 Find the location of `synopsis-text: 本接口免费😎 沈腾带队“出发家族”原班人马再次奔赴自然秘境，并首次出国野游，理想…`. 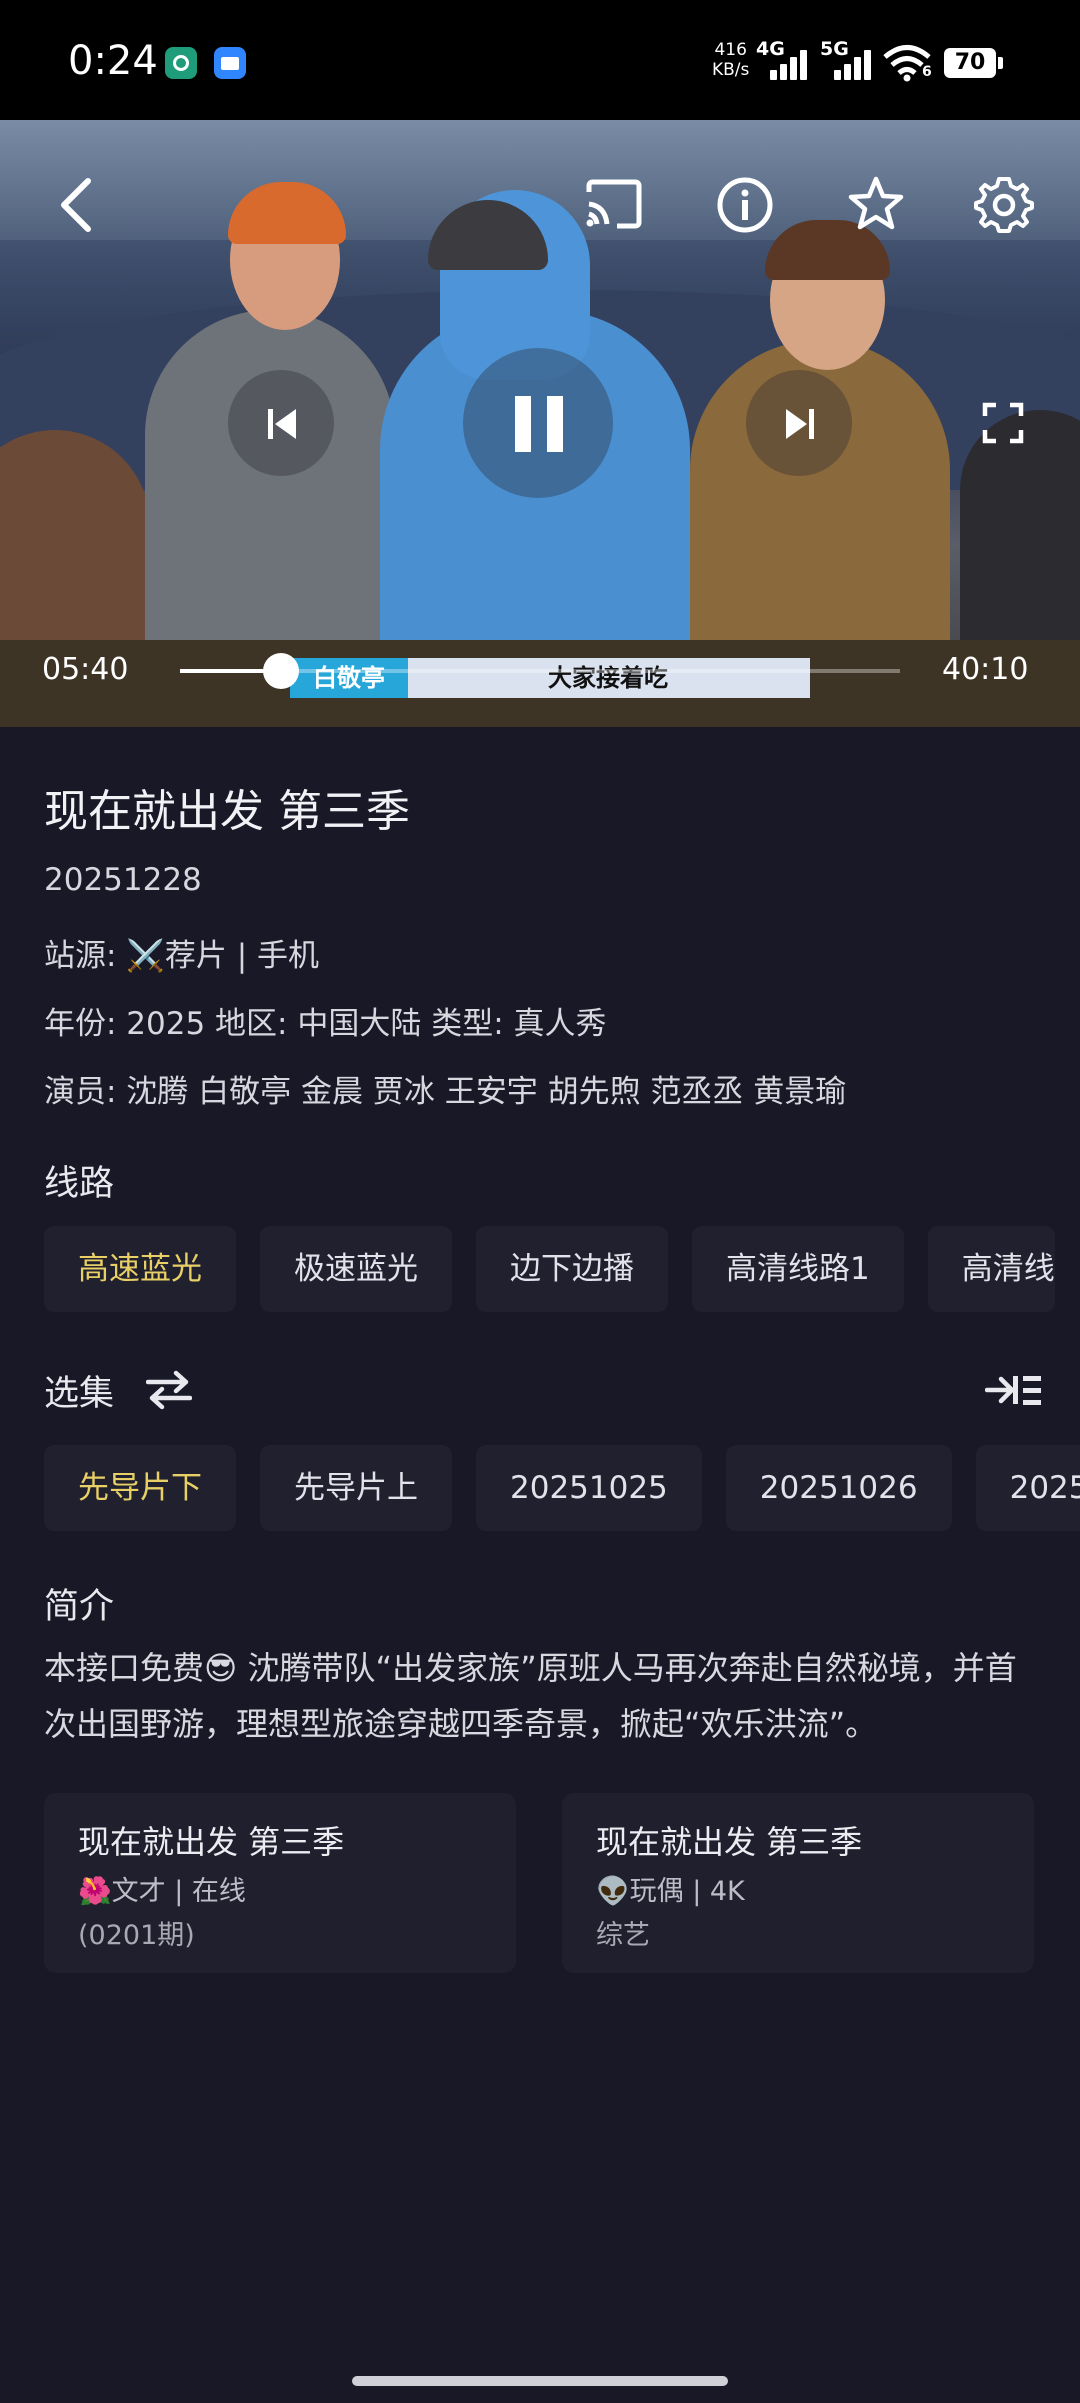

synopsis-text: 本接口免费😎 沈腾带队“出发家族”原班人马再次奔赴自然秘境，并首次出国野游，理想… is located at coordinates (530, 1696).